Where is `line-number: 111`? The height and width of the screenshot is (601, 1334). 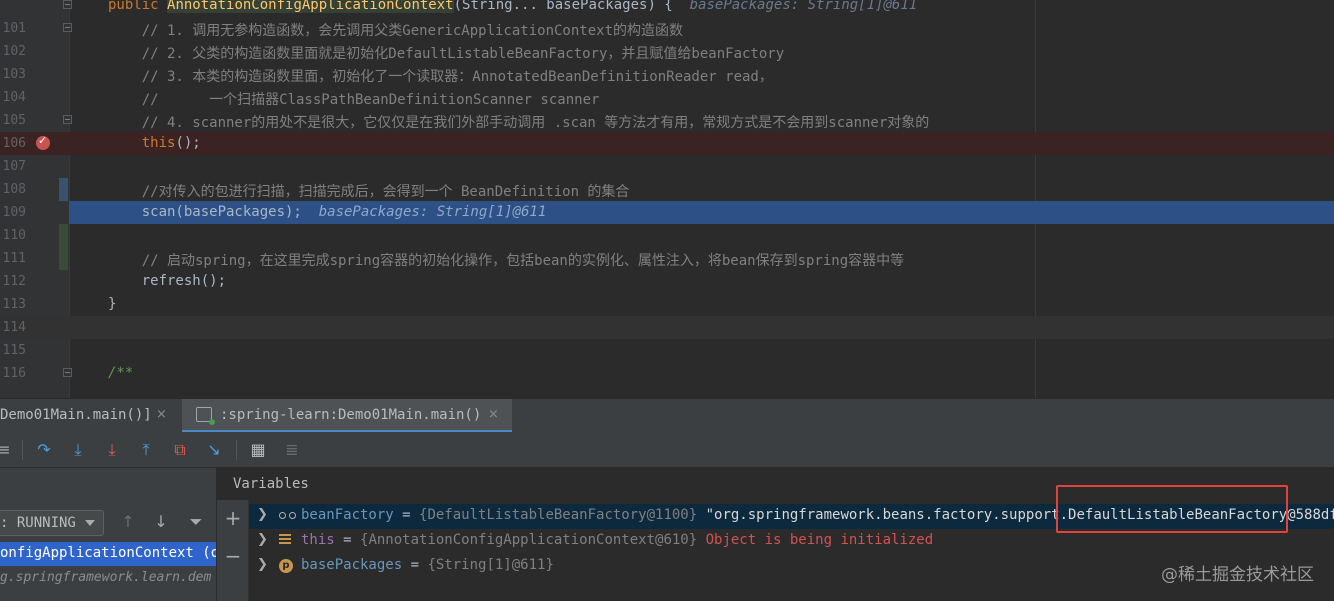
line-number: 111 is located at coordinates (14, 258).